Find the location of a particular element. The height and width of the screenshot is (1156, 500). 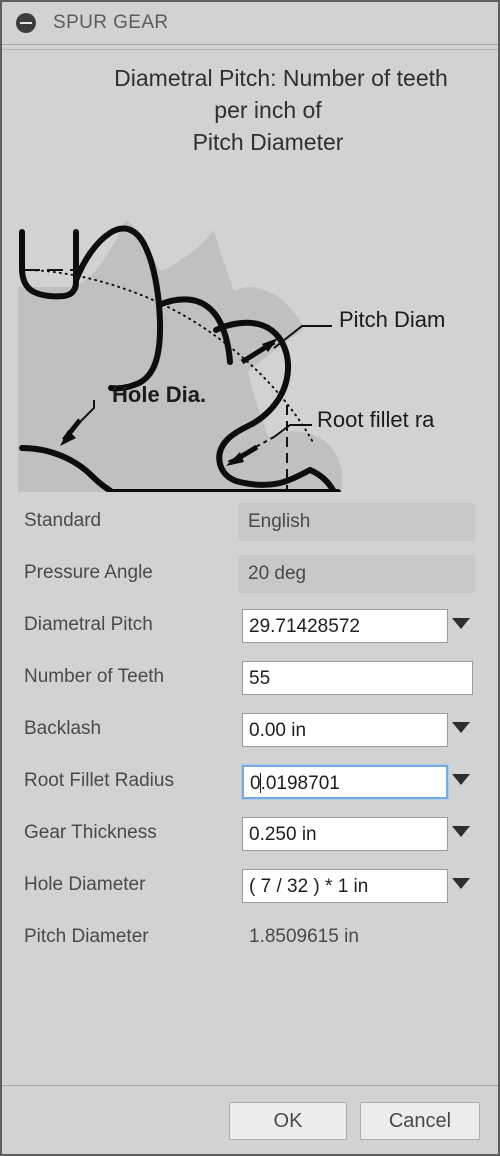

row-number-of-teeth: Number of Teeth 55 is located at coordinates (250, 679).